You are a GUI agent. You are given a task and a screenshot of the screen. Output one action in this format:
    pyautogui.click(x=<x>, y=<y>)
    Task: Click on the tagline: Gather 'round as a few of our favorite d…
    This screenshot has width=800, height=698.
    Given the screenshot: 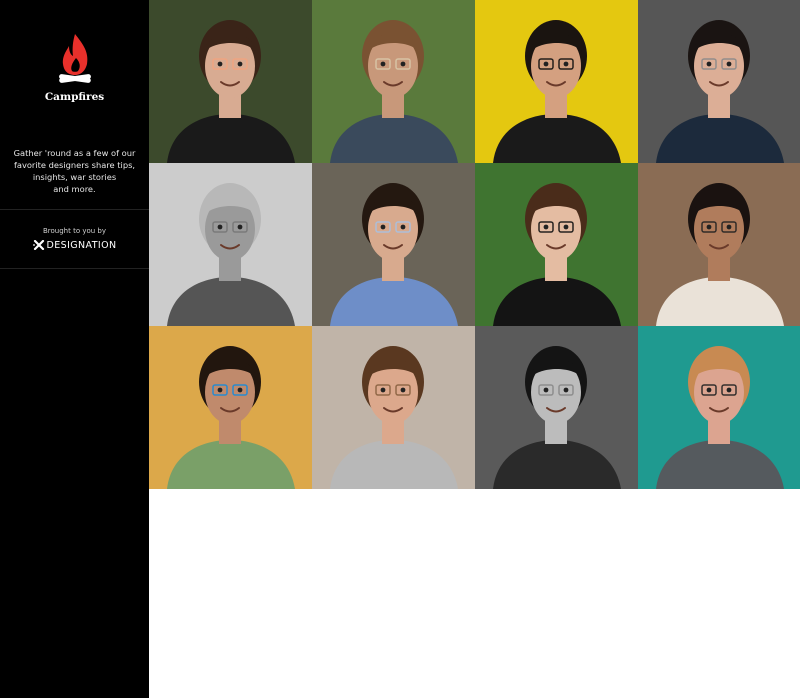 What is the action you would take?
    pyautogui.click(x=74, y=171)
    